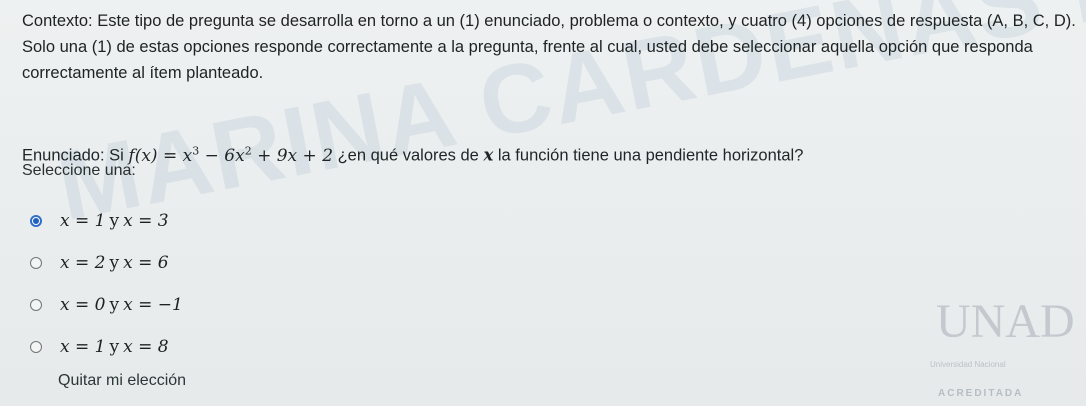  Describe the element at coordinates (36, 221) in the screenshot. I see `radio-button-selected` at that location.